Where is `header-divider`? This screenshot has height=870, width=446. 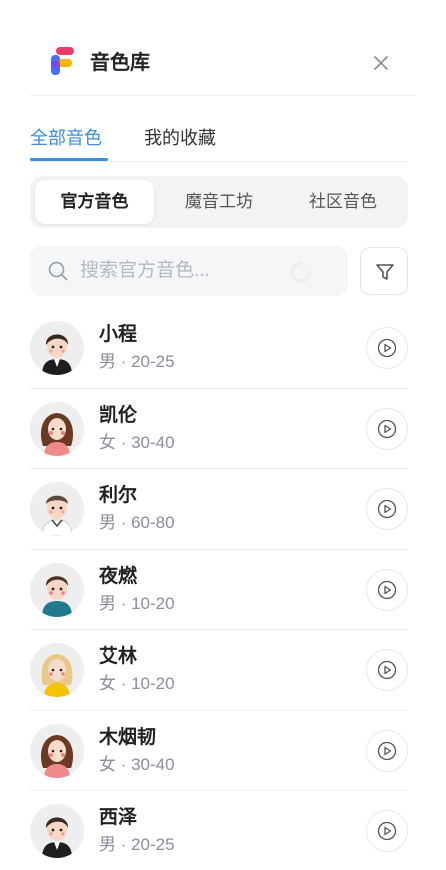
header-divider is located at coordinates (223, 95).